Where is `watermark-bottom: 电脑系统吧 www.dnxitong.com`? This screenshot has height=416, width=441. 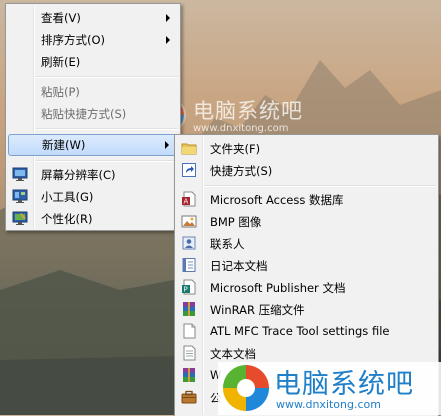 watermark-bottom: 电脑系统吧 www.dnxitong.com is located at coordinates (329, 388).